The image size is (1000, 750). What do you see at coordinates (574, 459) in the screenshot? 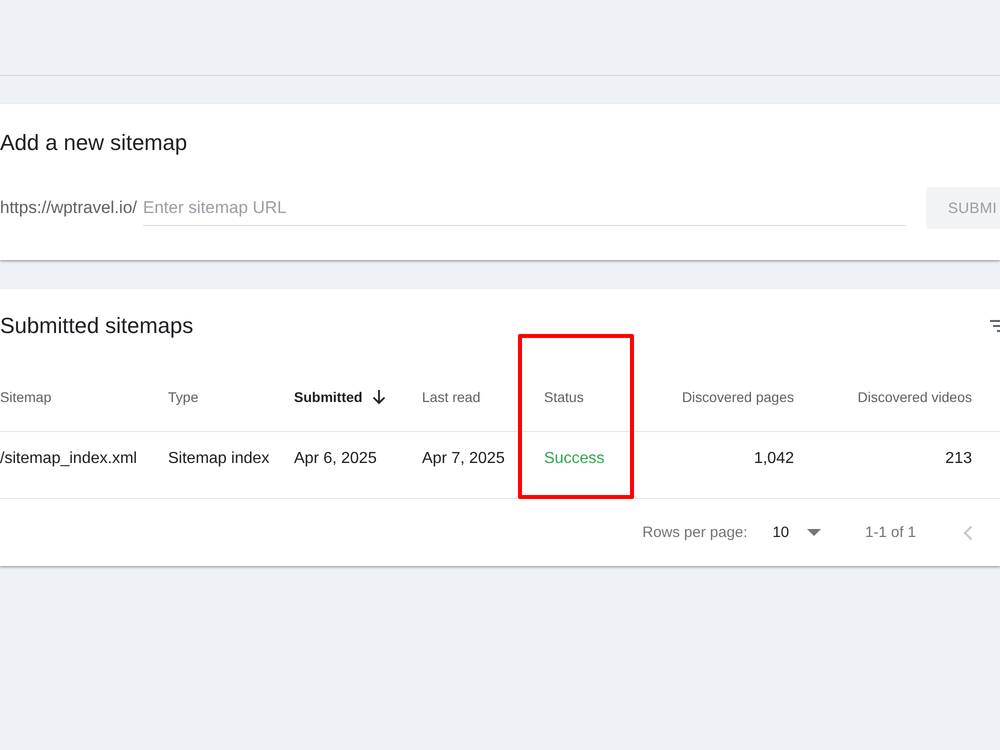
I see `table-cell: Success` at bounding box center [574, 459].